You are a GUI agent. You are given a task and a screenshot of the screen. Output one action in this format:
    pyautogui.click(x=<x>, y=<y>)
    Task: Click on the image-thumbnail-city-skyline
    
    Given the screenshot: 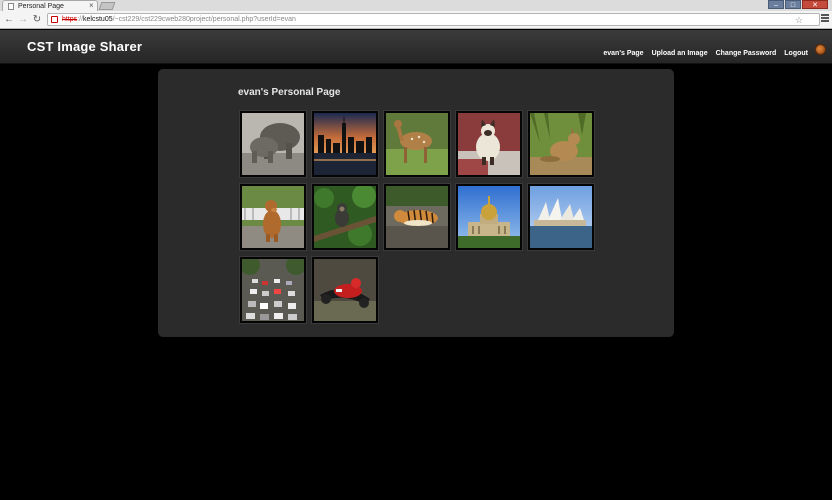 What is the action you would take?
    pyautogui.click(x=345, y=144)
    